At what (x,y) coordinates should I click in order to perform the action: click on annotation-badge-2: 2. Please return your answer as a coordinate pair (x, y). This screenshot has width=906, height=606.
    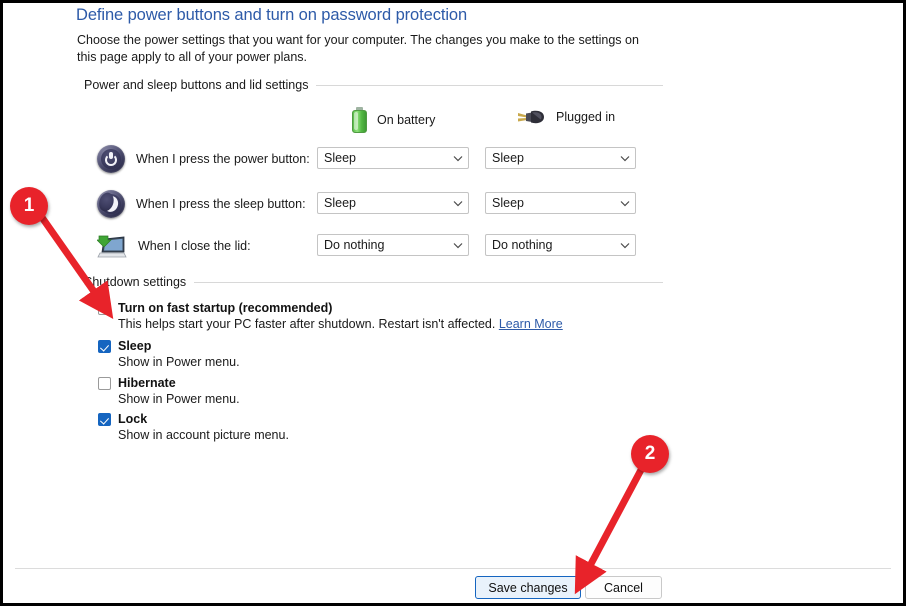
    Looking at the image, I should click on (650, 454).